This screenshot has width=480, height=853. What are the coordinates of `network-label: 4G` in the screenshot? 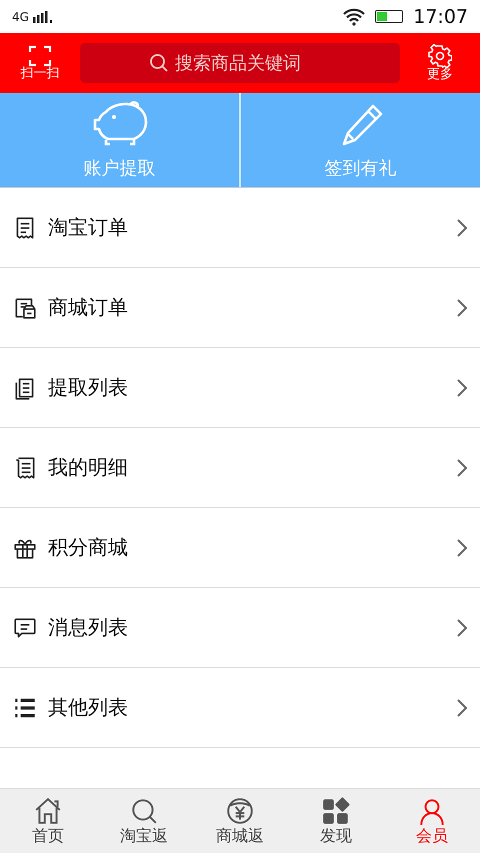 It's located at (20, 17).